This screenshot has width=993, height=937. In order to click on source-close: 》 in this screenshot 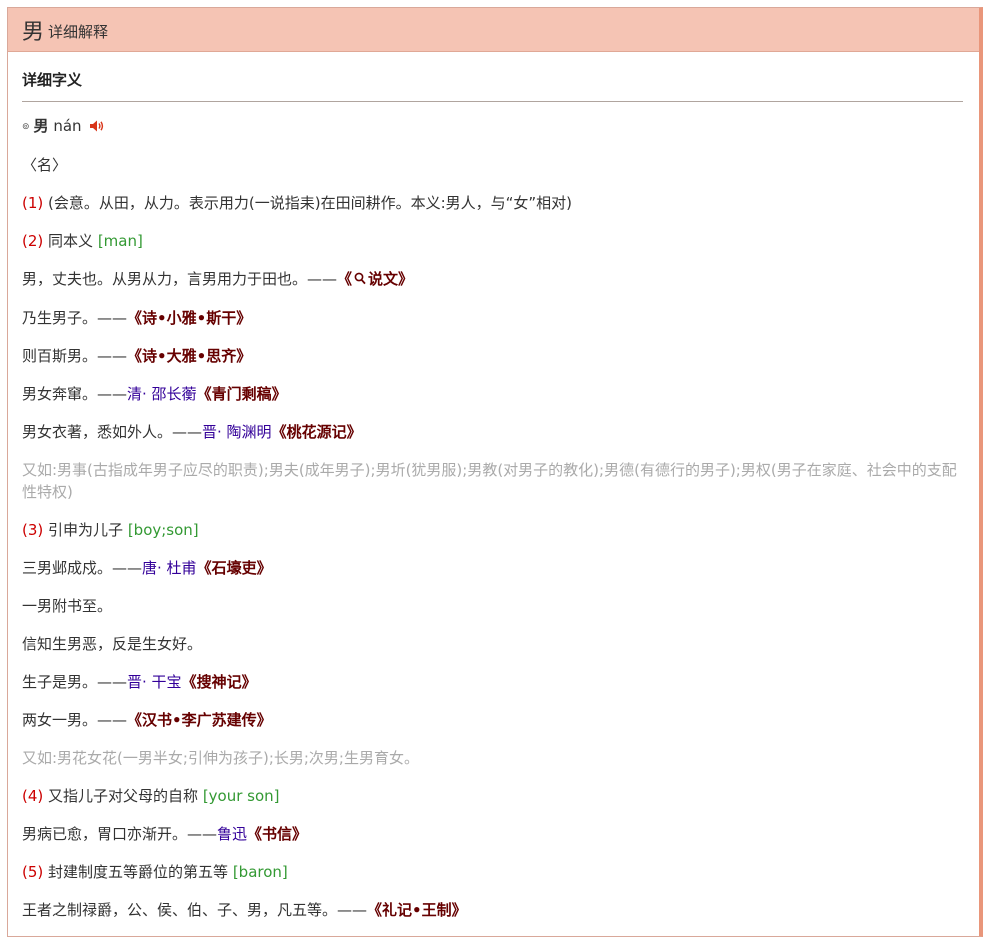, I will do `click(406, 279)`.